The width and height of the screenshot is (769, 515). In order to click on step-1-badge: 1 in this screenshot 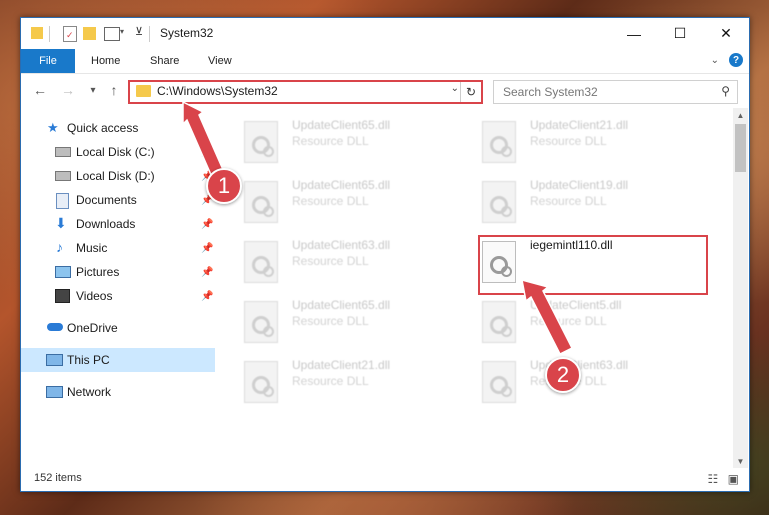, I will do `click(224, 186)`.